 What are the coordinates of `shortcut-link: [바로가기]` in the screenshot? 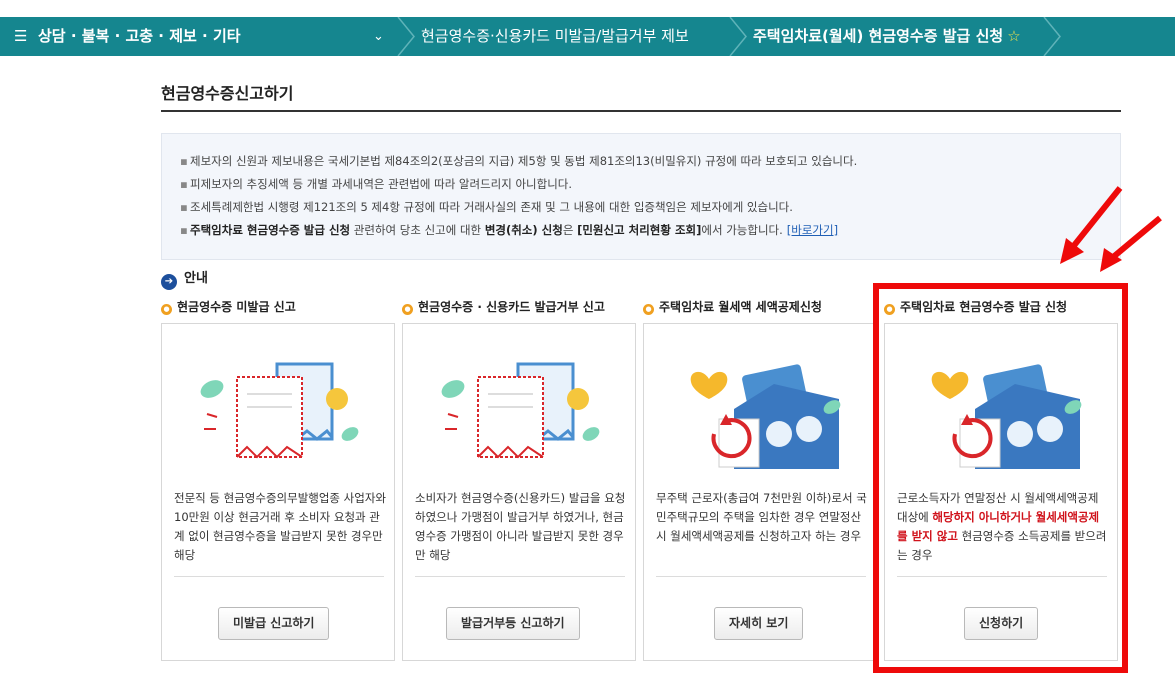 It's located at (812, 230).